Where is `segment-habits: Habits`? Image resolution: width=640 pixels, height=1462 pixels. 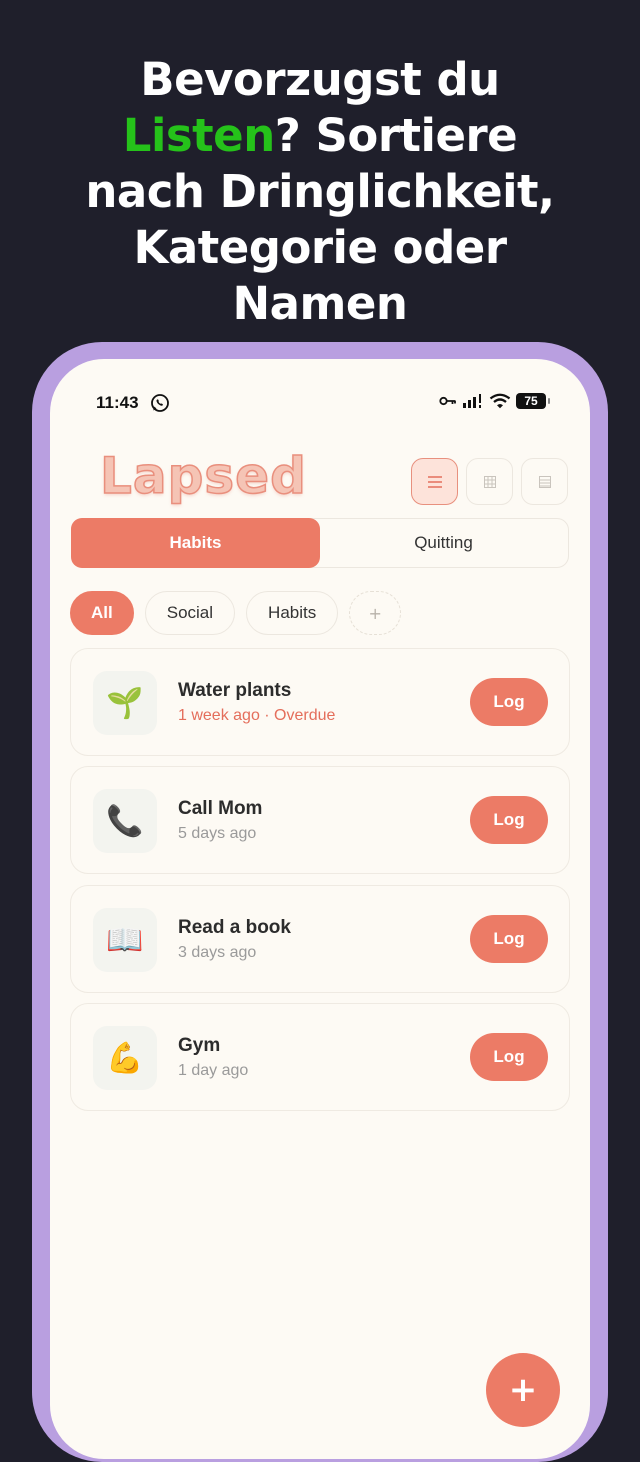 segment-habits: Habits is located at coordinates (195, 543).